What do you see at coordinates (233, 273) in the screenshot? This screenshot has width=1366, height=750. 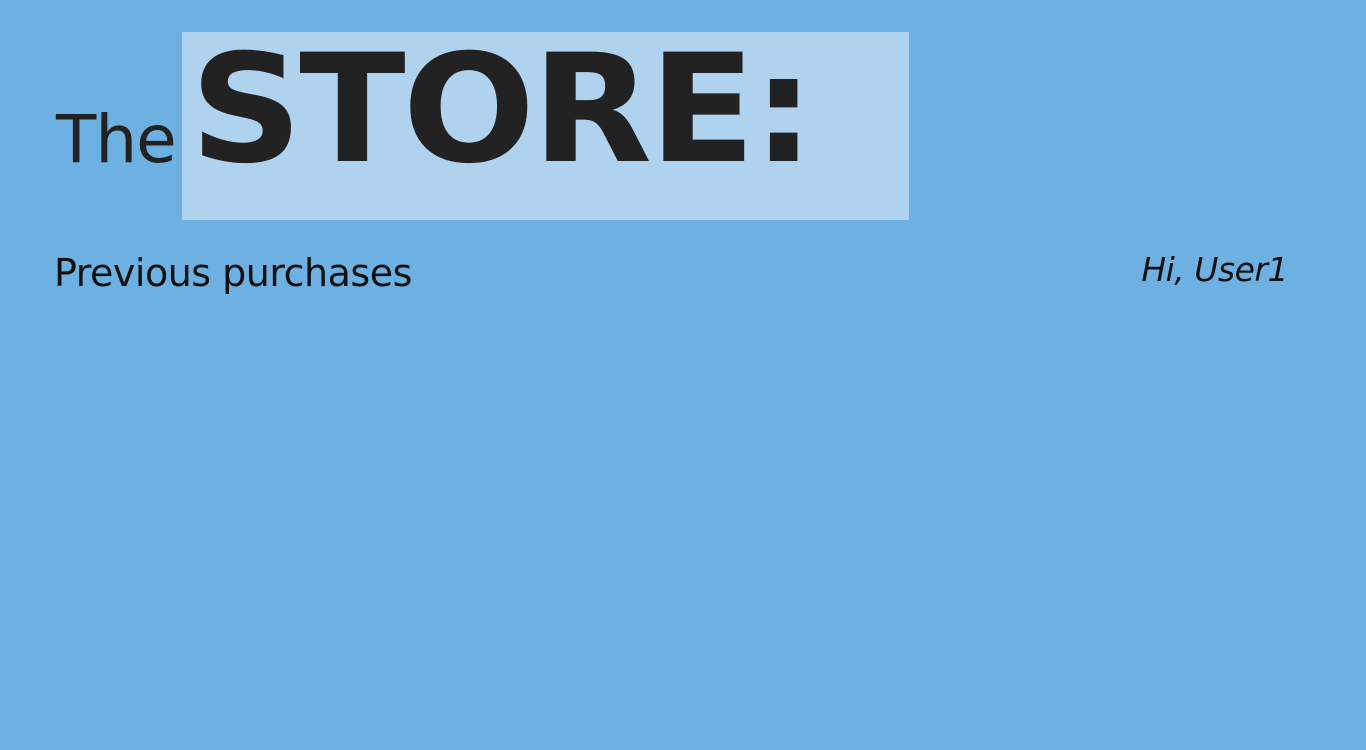 I see `previous-purchases-link: Previous purchases` at bounding box center [233, 273].